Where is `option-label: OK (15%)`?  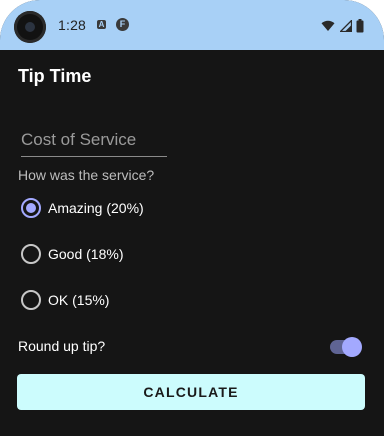
option-label: OK (15%) is located at coordinates (79, 300).